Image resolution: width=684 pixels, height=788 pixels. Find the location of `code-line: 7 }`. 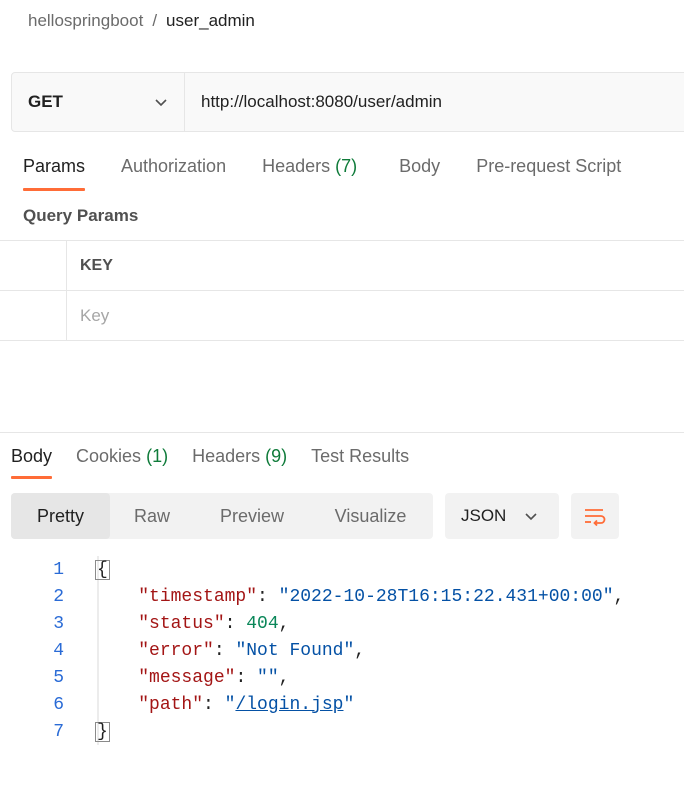

code-line: 7 } is located at coordinates (55, 731).